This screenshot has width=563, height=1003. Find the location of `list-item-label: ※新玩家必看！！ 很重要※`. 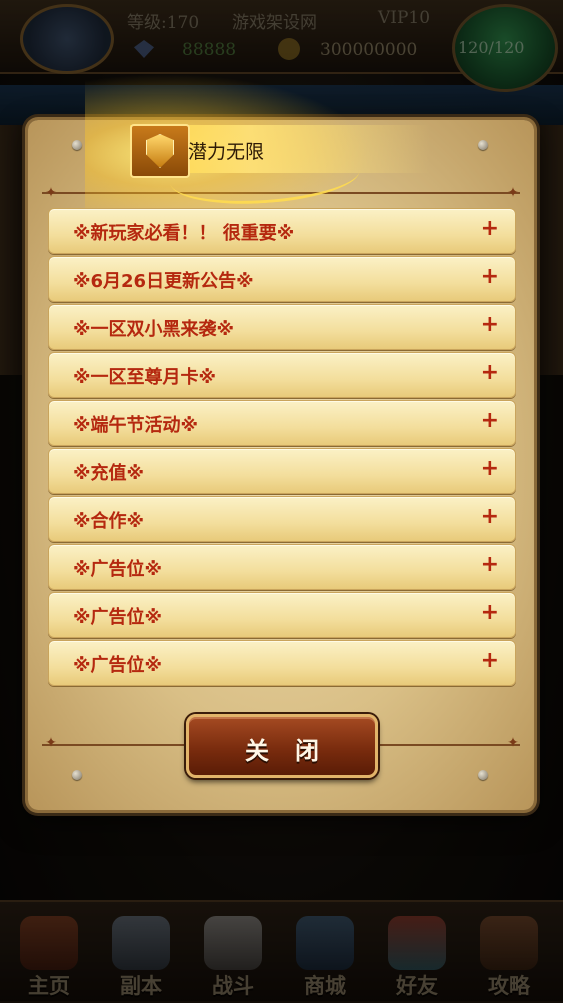

list-item-label: ※新玩家必看！！ 很重要※ is located at coordinates (184, 233).